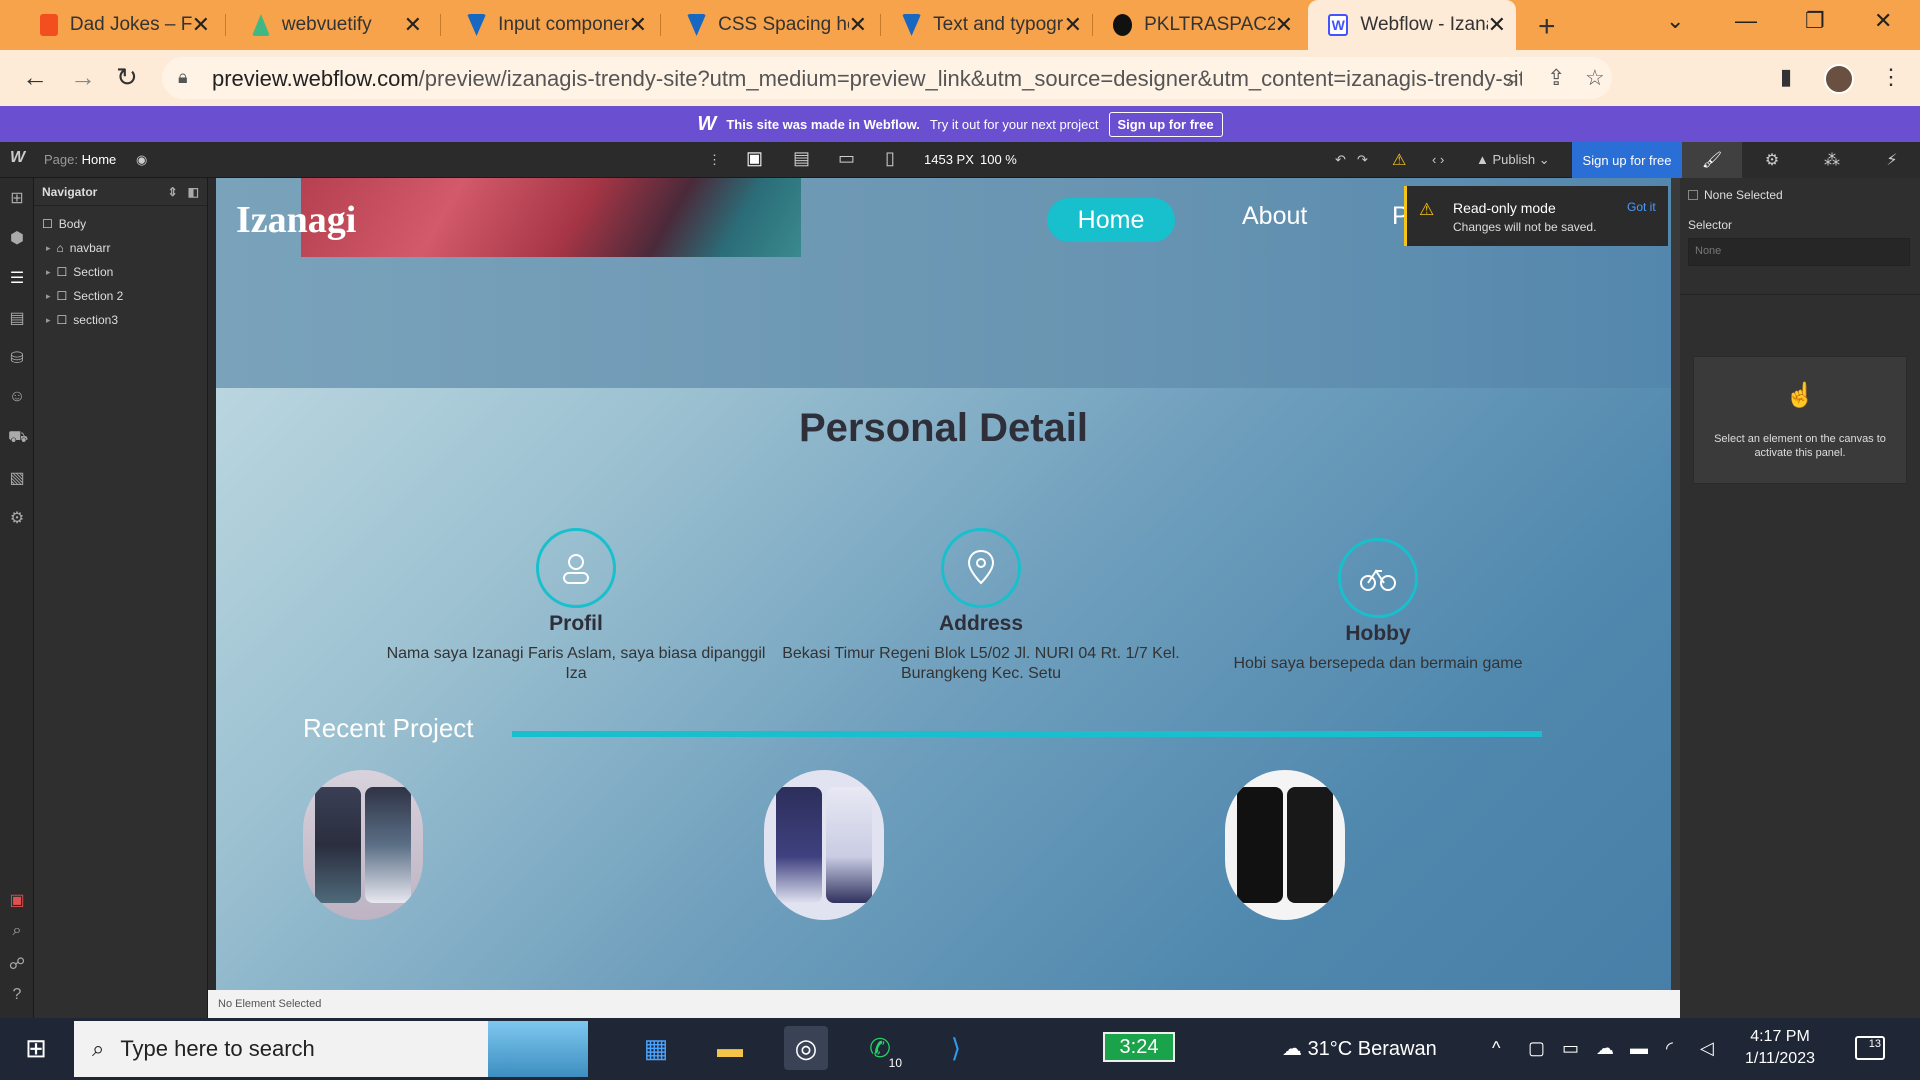  Describe the element at coordinates (17, 237) in the screenshot. I see `symbols-icon: ⬢` at that location.